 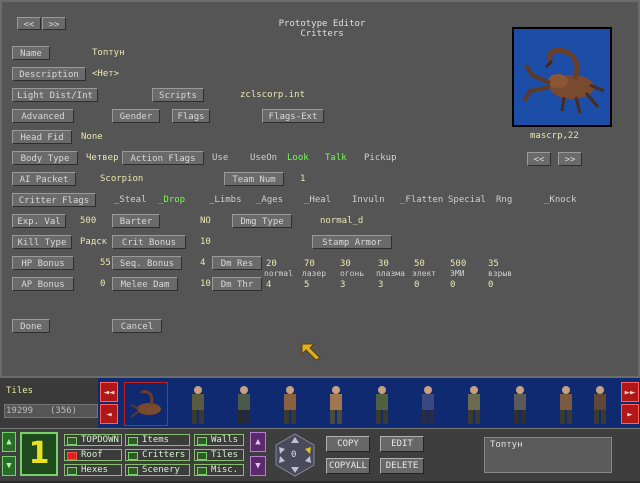 I want to click on critter-flags-button: Critter Flags, so click(x=54, y=200).